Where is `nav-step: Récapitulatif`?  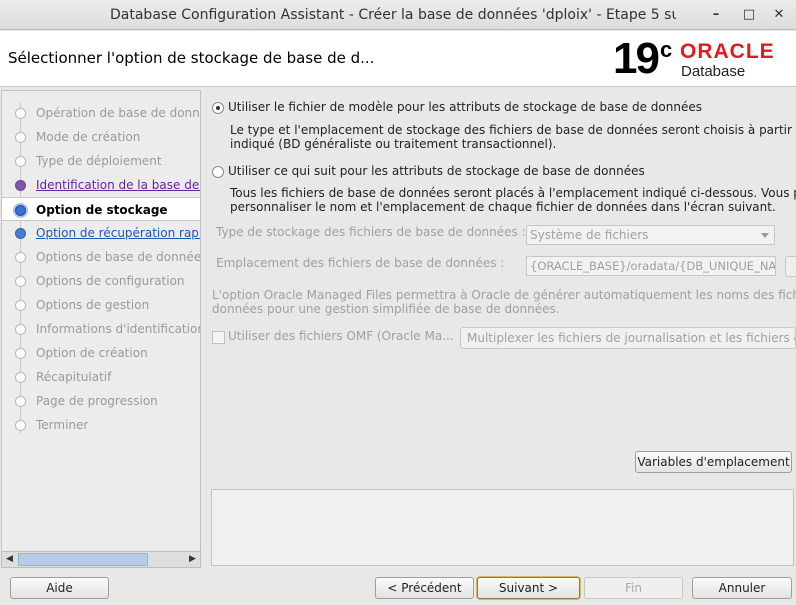
nav-step: Récapitulatif is located at coordinates (101, 377).